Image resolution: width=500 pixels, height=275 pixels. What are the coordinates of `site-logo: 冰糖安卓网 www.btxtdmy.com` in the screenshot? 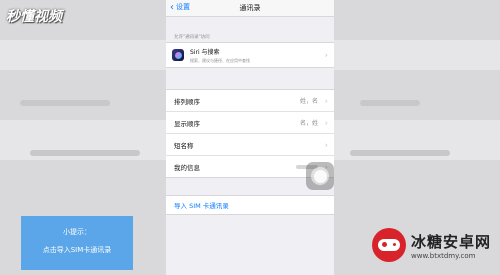 It's located at (431, 245).